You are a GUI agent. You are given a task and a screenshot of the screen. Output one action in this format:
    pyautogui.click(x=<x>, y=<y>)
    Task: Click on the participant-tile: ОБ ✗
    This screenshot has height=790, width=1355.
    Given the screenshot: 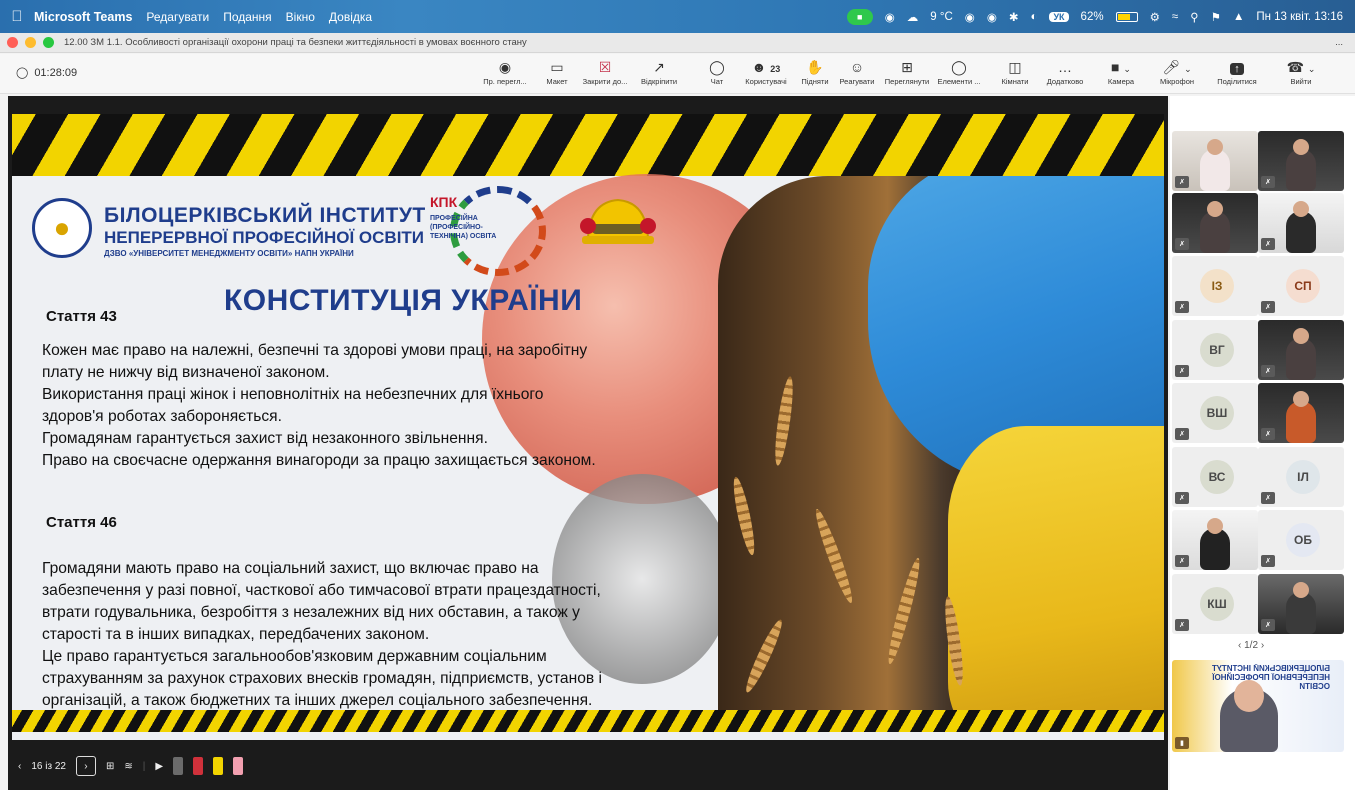 What is the action you would take?
    pyautogui.click(x=1301, y=540)
    